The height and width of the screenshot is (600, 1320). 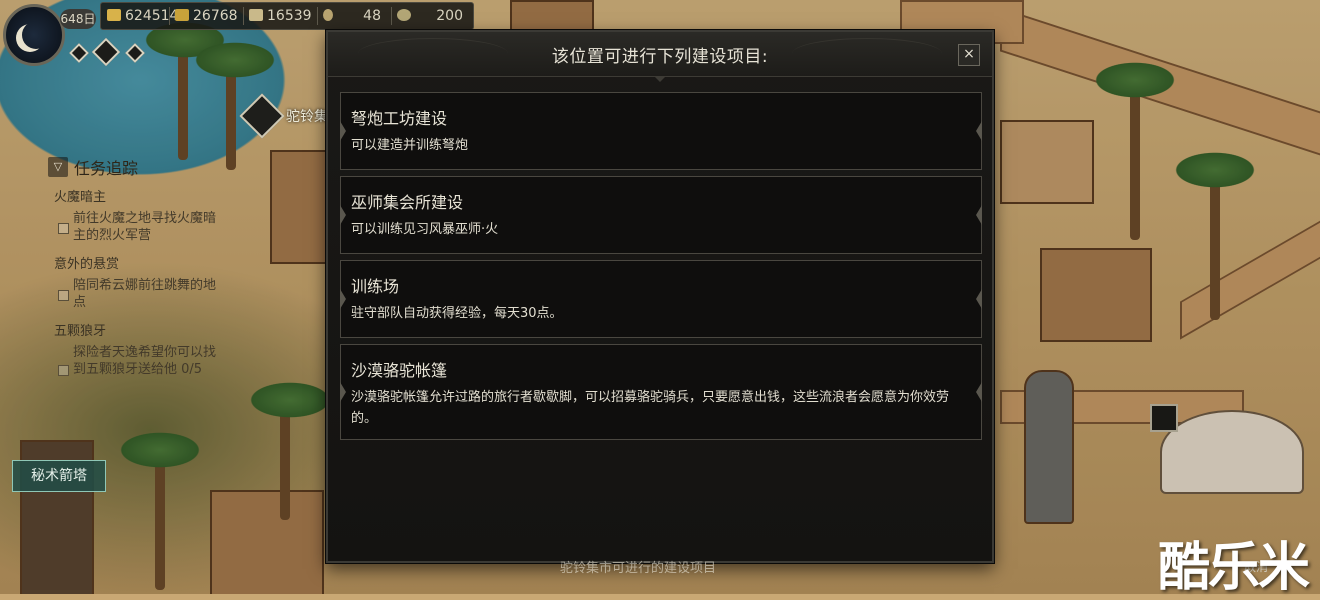 What do you see at coordinates (404, 15) in the screenshot?
I see `scroll-icon` at bounding box center [404, 15].